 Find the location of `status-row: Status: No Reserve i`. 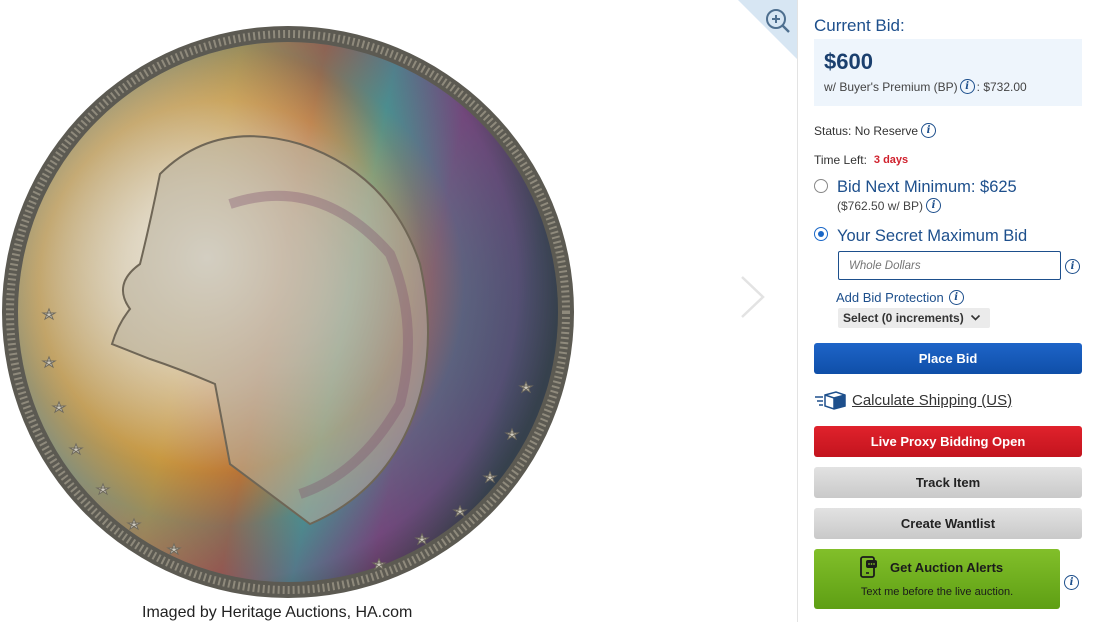

status-row: Status: No Reserve i is located at coordinates (875, 130).